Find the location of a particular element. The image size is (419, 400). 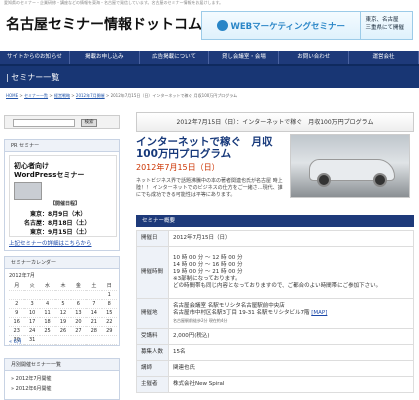

calendar-day: 15 is located at coordinates (109, 313).